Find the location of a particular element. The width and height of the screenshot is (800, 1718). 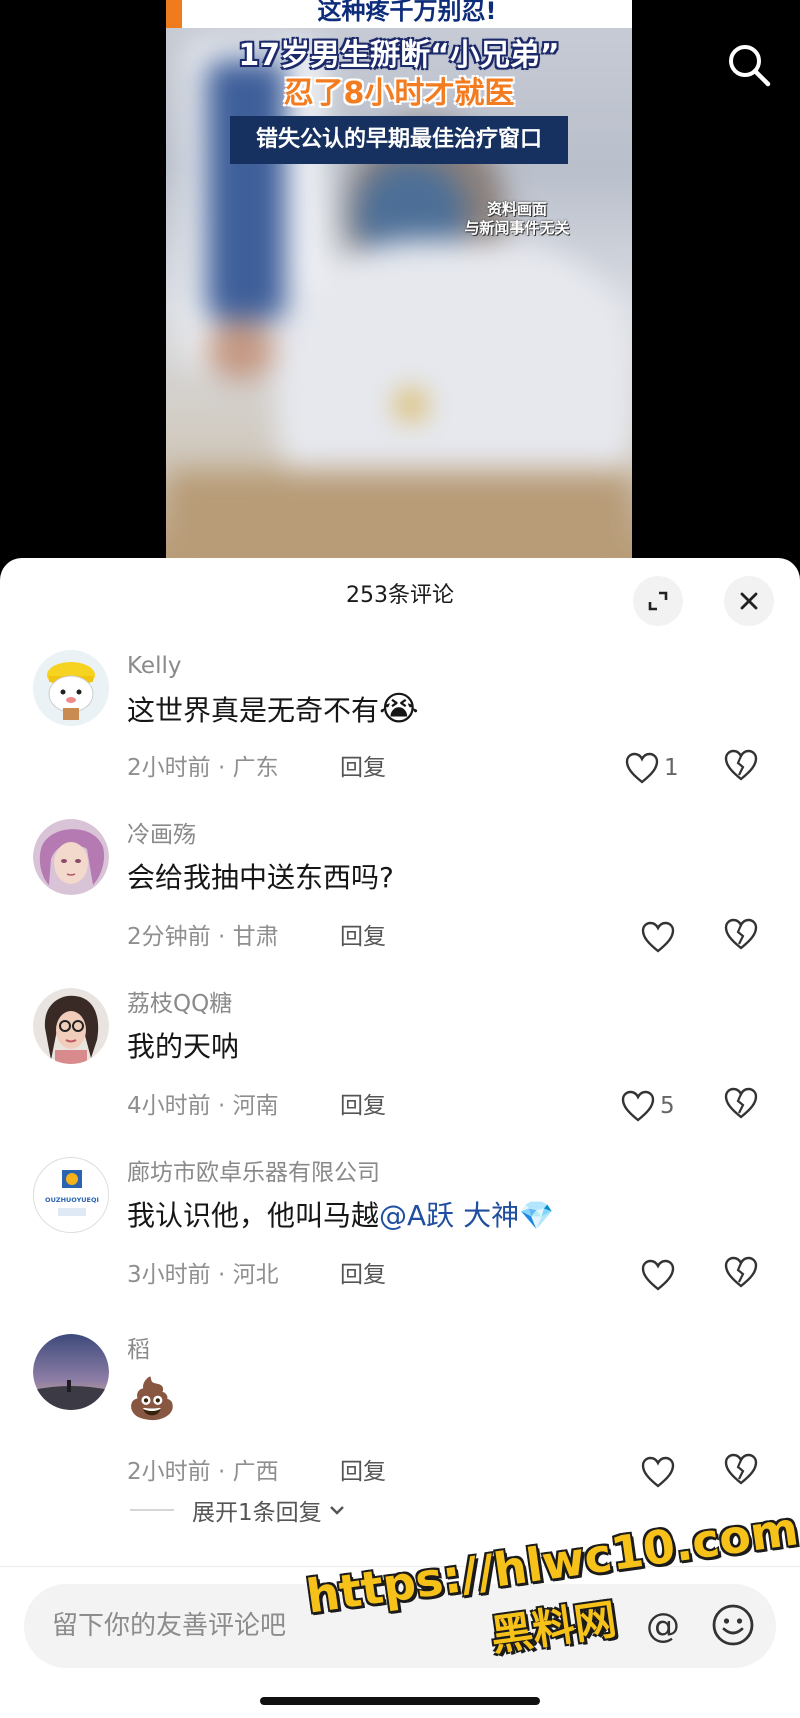

search-icon is located at coordinates (750, 66).